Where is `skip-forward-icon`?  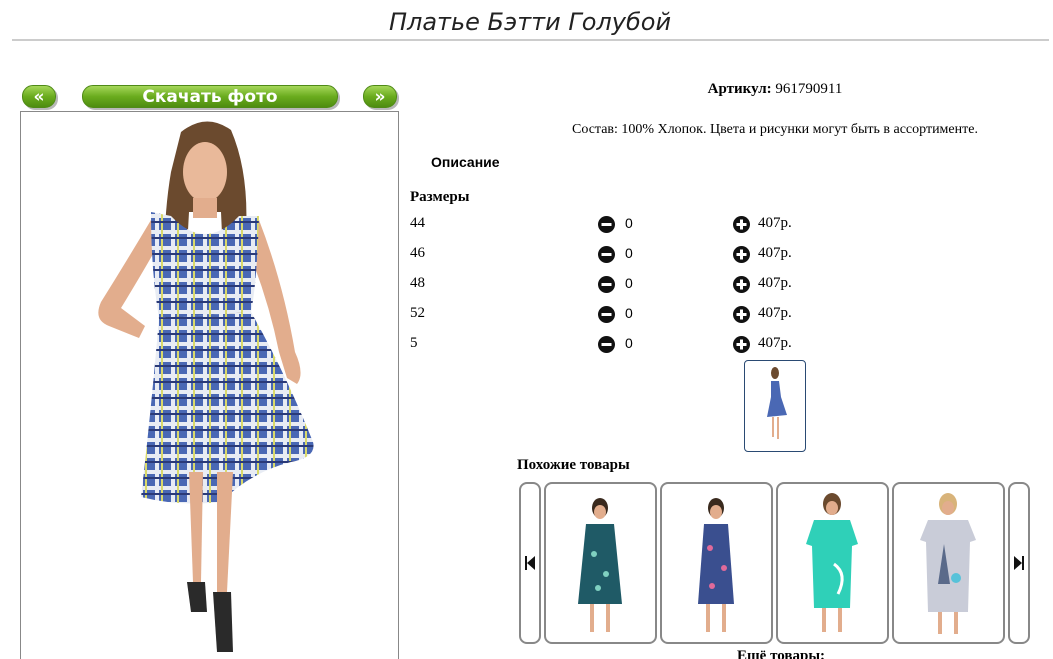
skip-forward-icon is located at coordinates (1019, 563).